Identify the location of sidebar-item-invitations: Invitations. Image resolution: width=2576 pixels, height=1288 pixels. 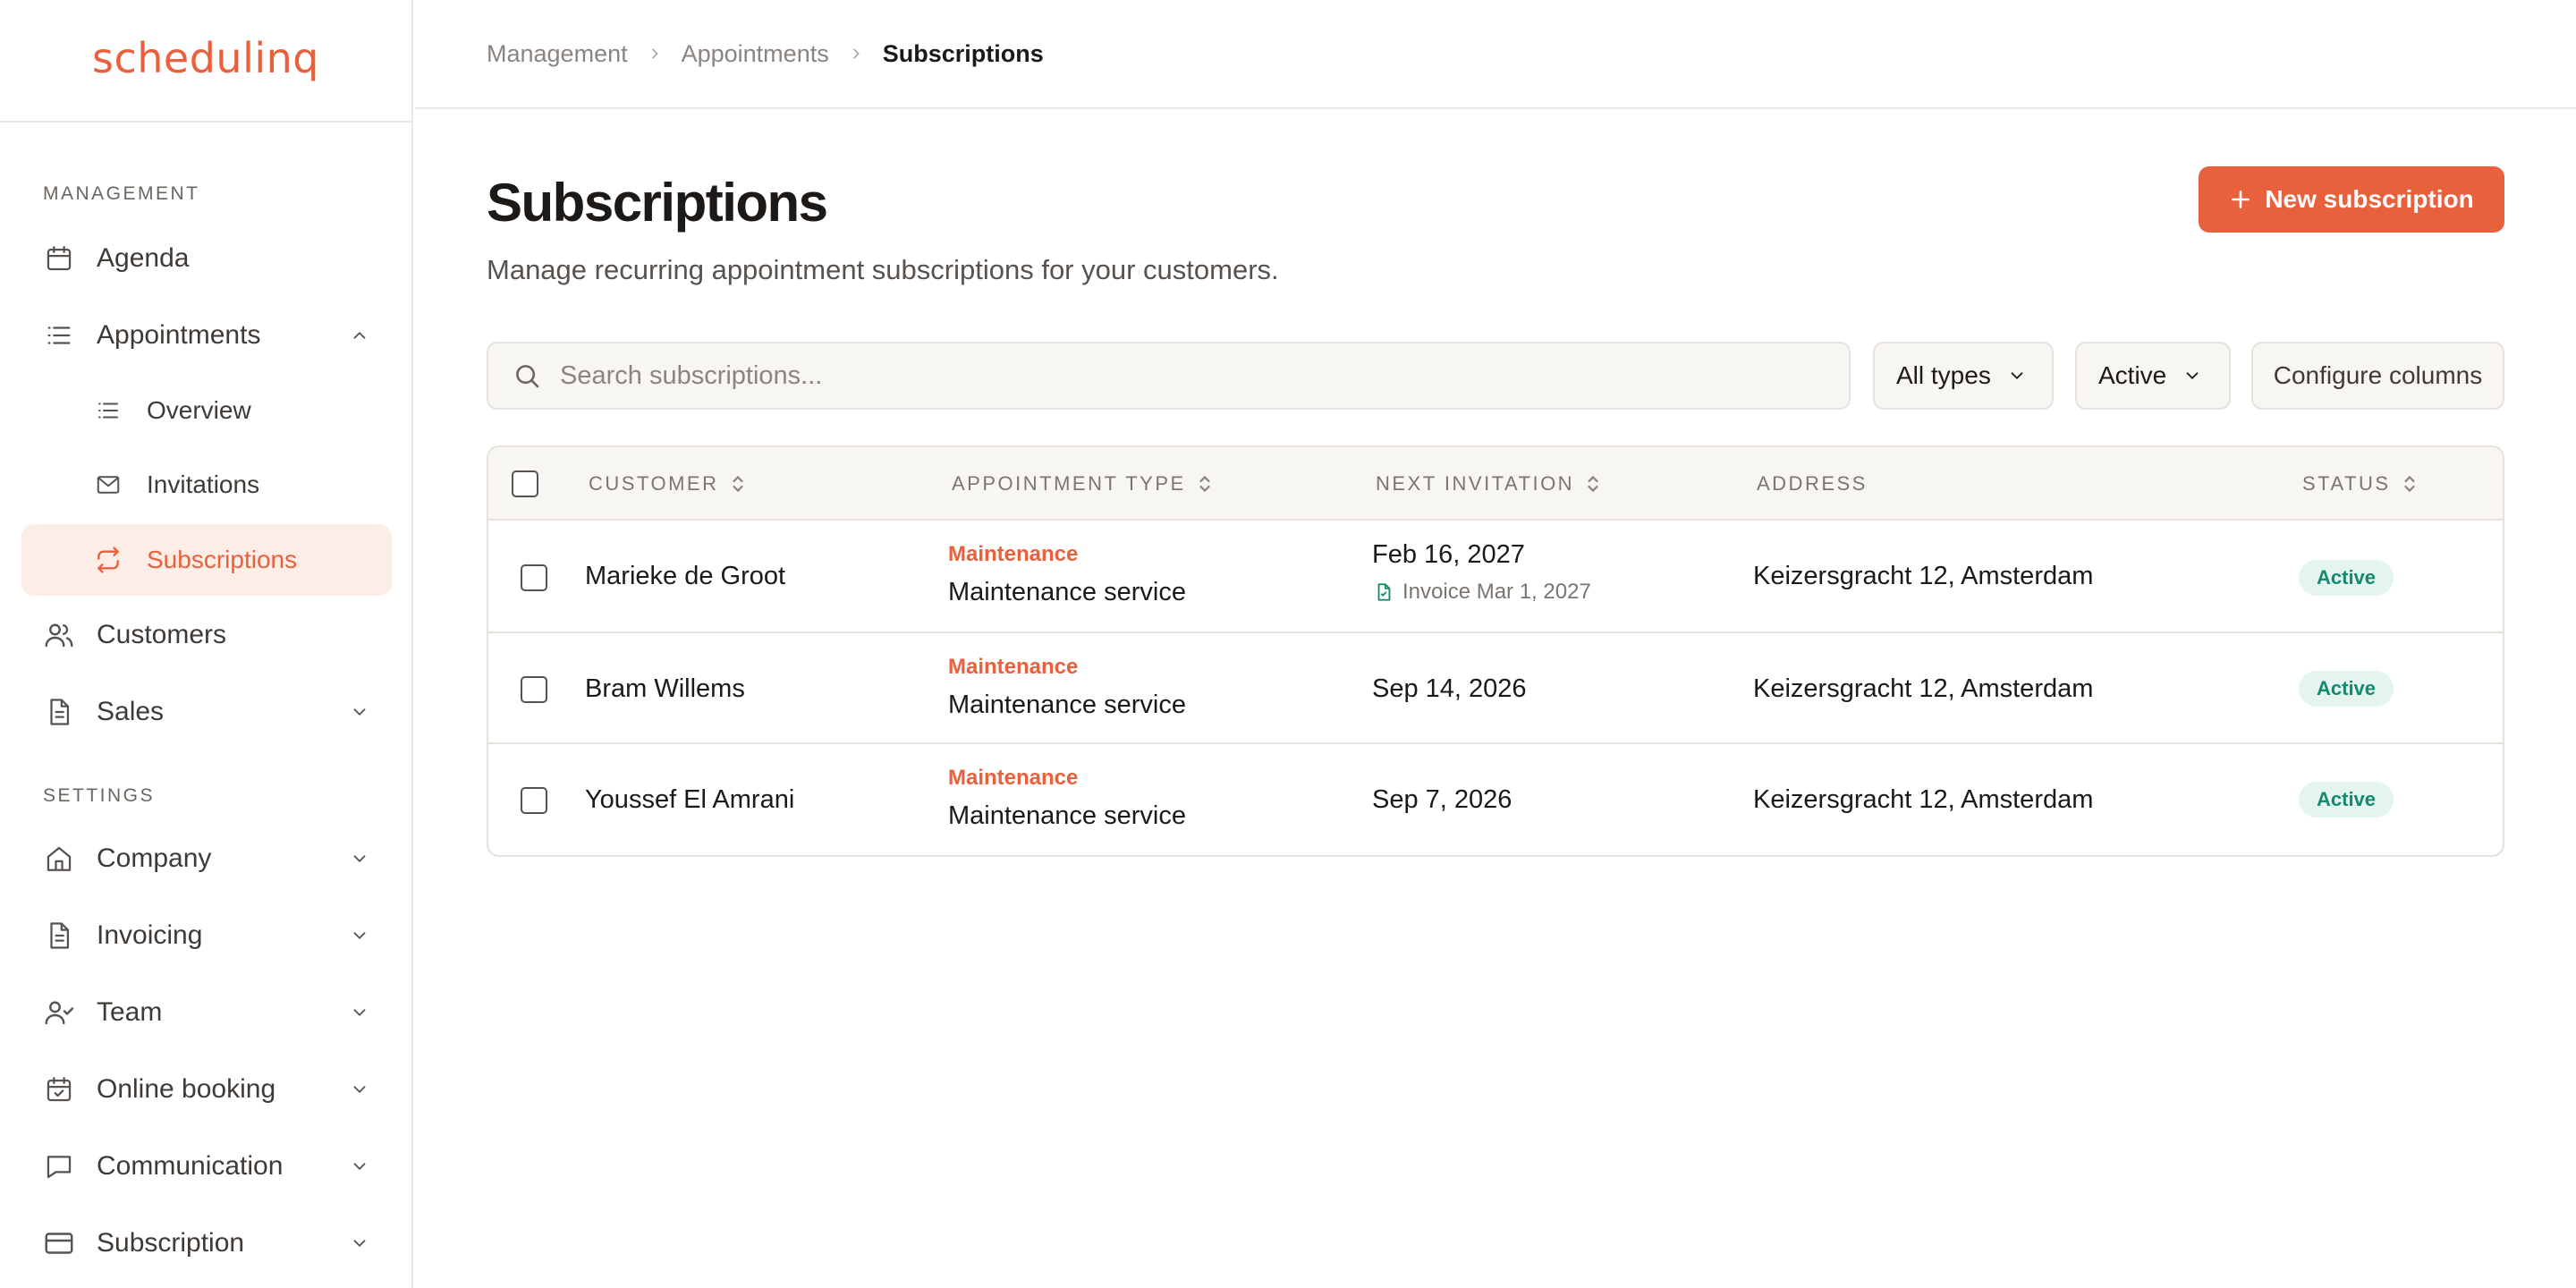
(206, 485).